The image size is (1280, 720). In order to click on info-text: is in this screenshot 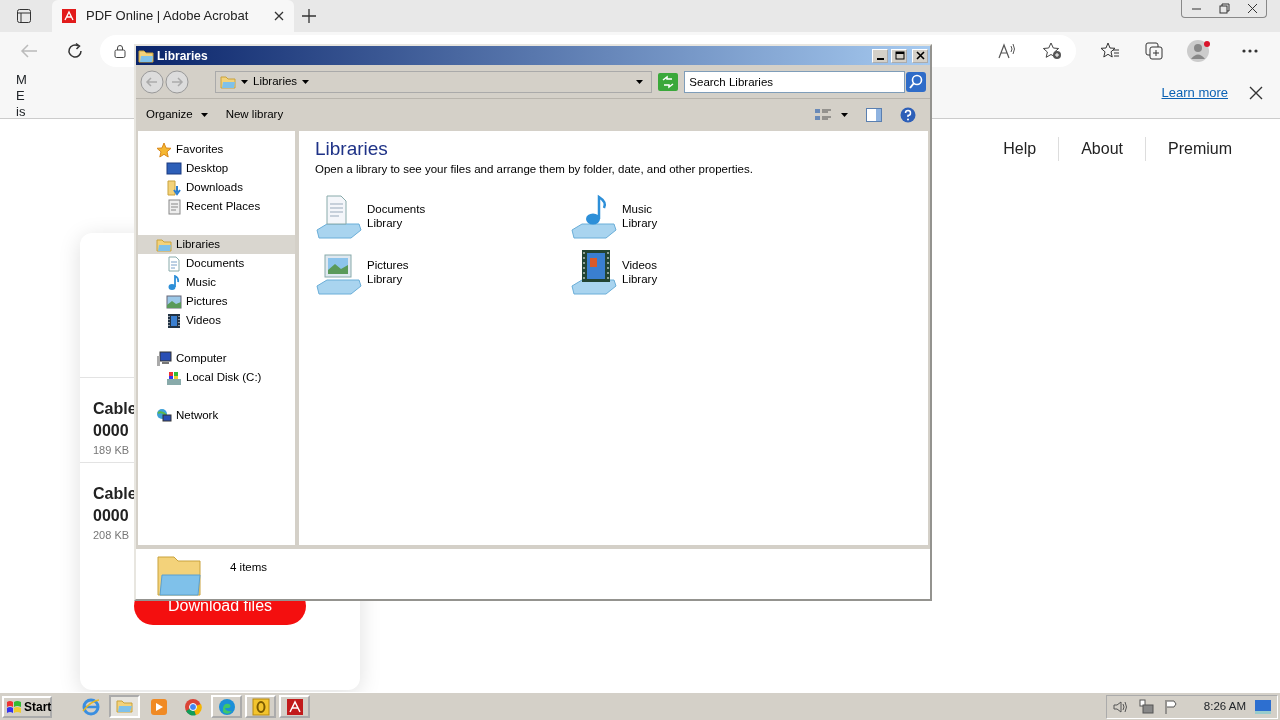, I will do `click(21, 112)`.